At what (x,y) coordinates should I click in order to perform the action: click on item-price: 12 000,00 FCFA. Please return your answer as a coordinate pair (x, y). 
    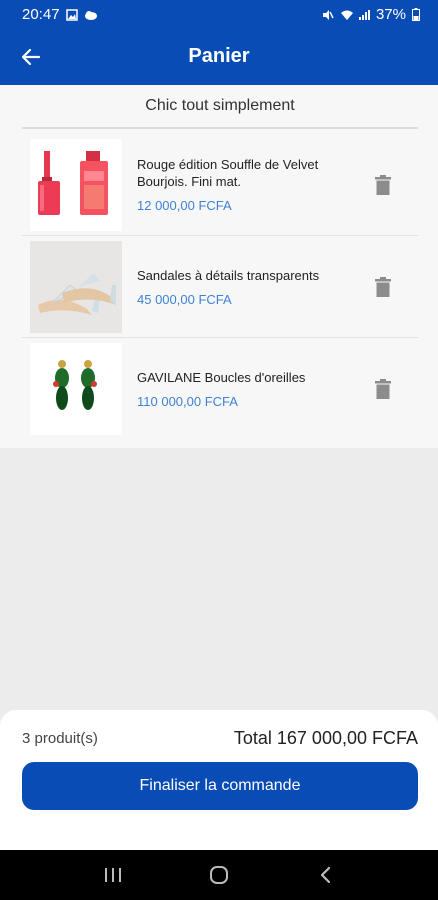
    Looking at the image, I should click on (184, 205).